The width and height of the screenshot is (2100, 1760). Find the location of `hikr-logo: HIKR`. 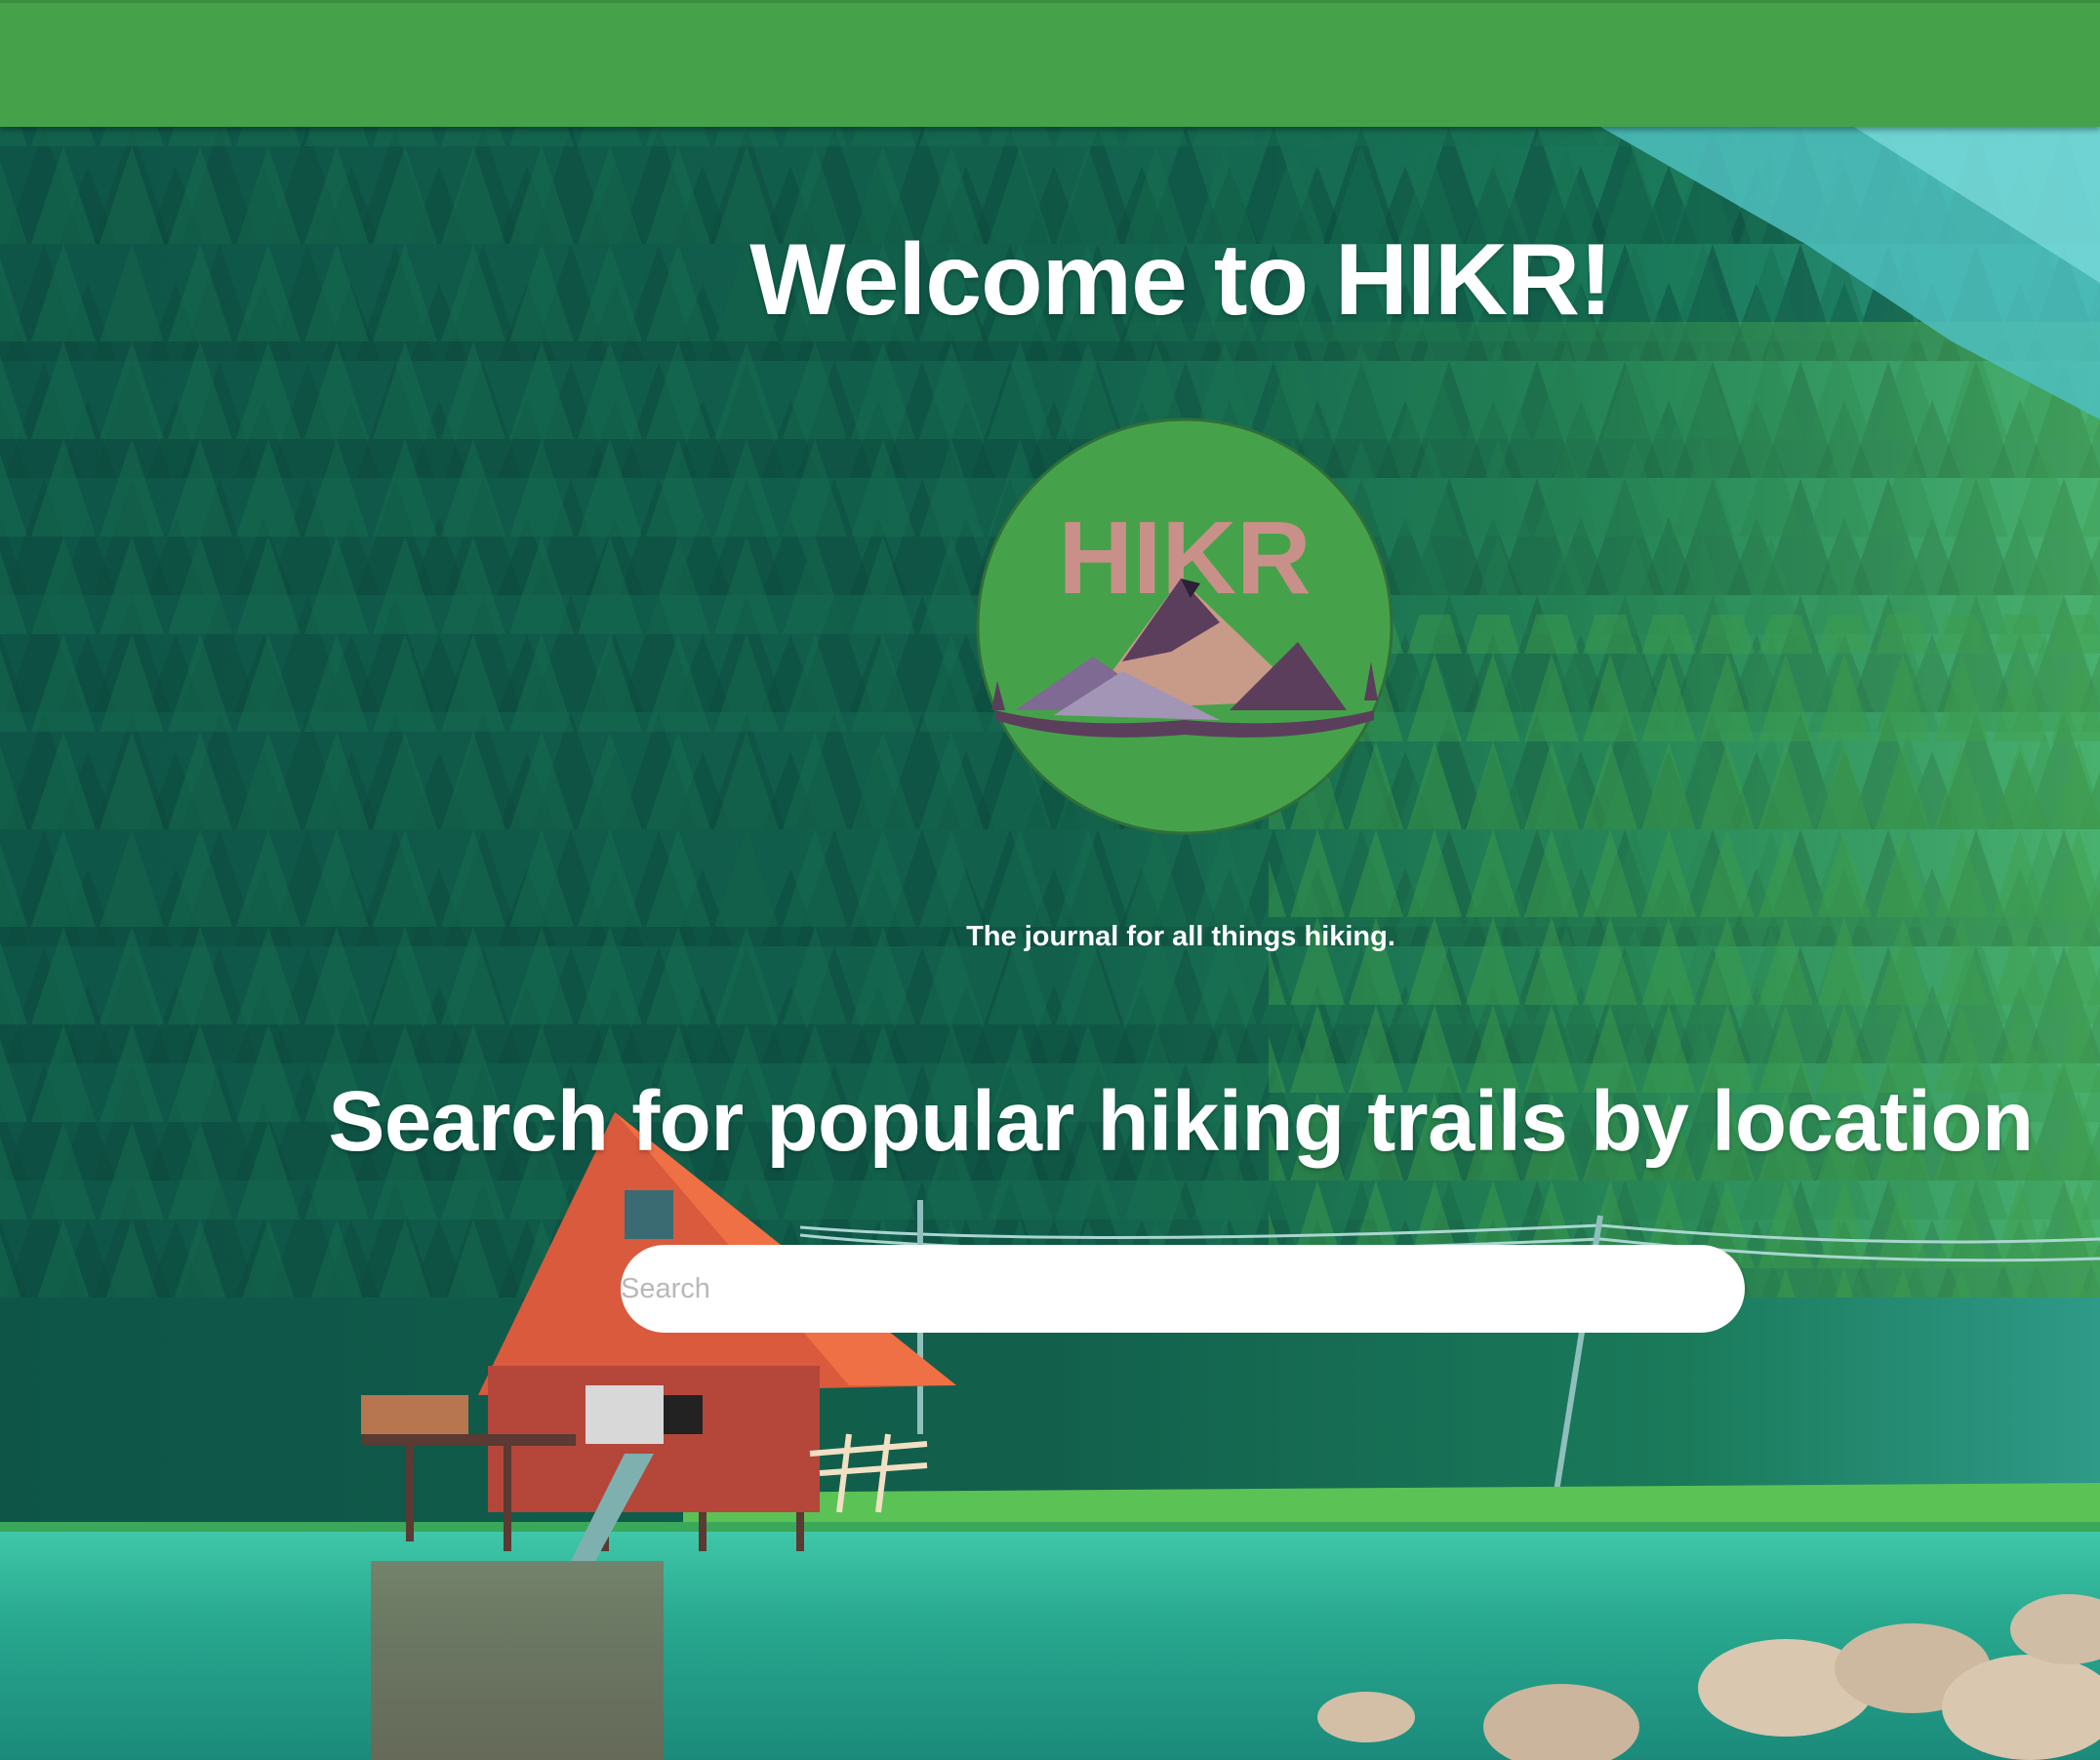

hikr-logo: HIKR is located at coordinates (1184, 626).